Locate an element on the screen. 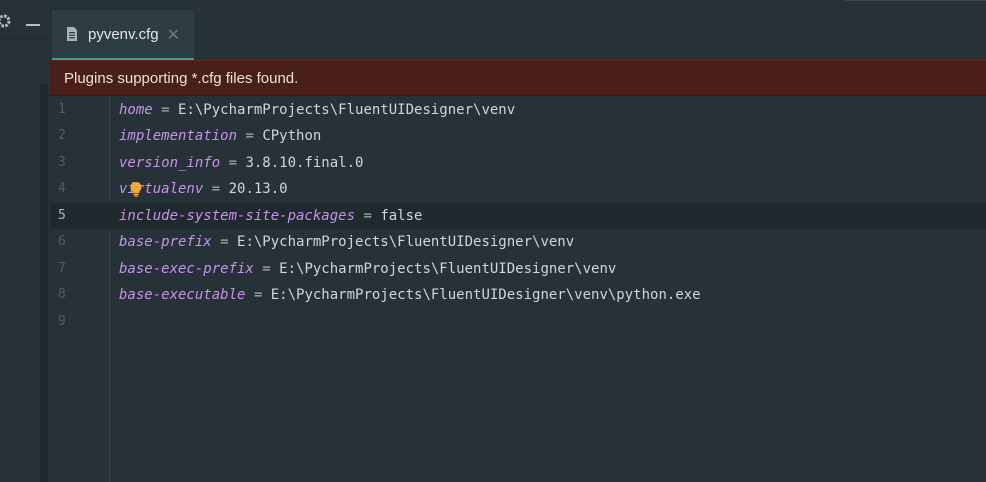 The width and height of the screenshot is (986, 482). config-key: base-prefix is located at coordinates (165, 242).